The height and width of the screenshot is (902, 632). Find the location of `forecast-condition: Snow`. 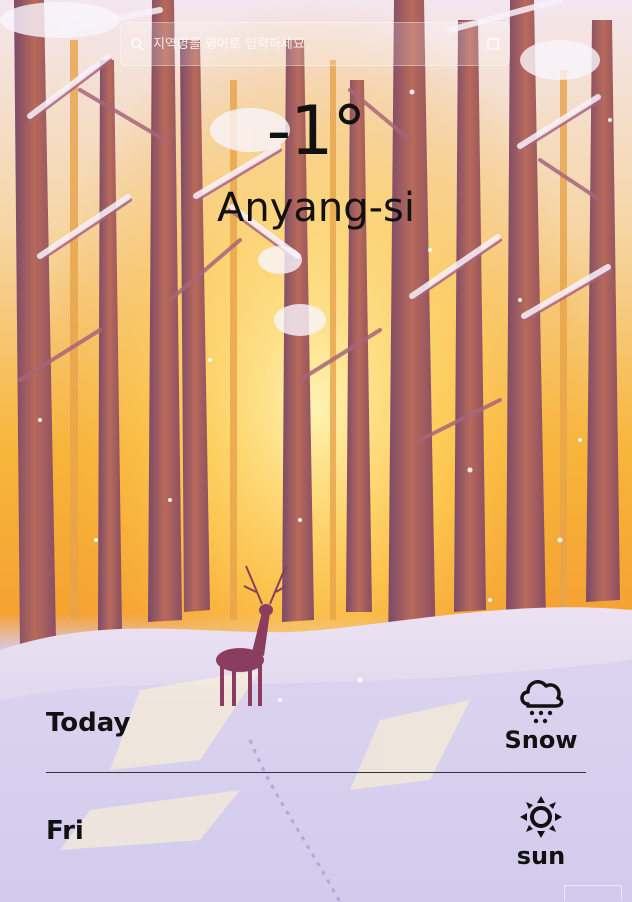

forecast-condition: Snow is located at coordinates (541, 713).